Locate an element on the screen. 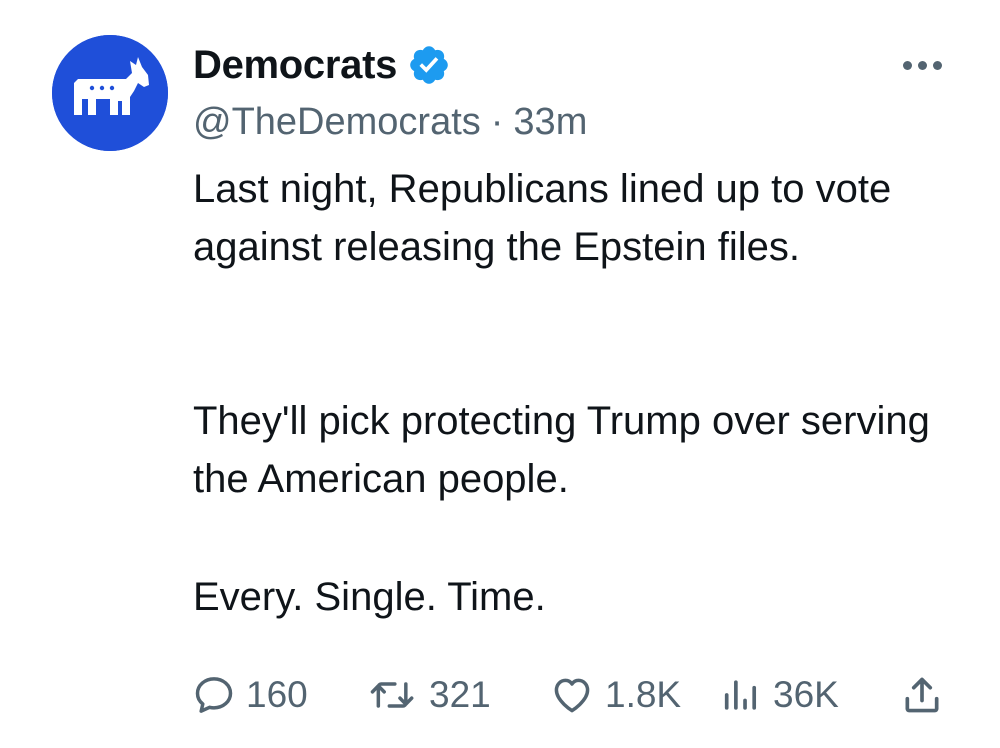 The width and height of the screenshot is (1000, 748). tweet-actions-bar: 160 321 1.8K 36K is located at coordinates (572, 695).